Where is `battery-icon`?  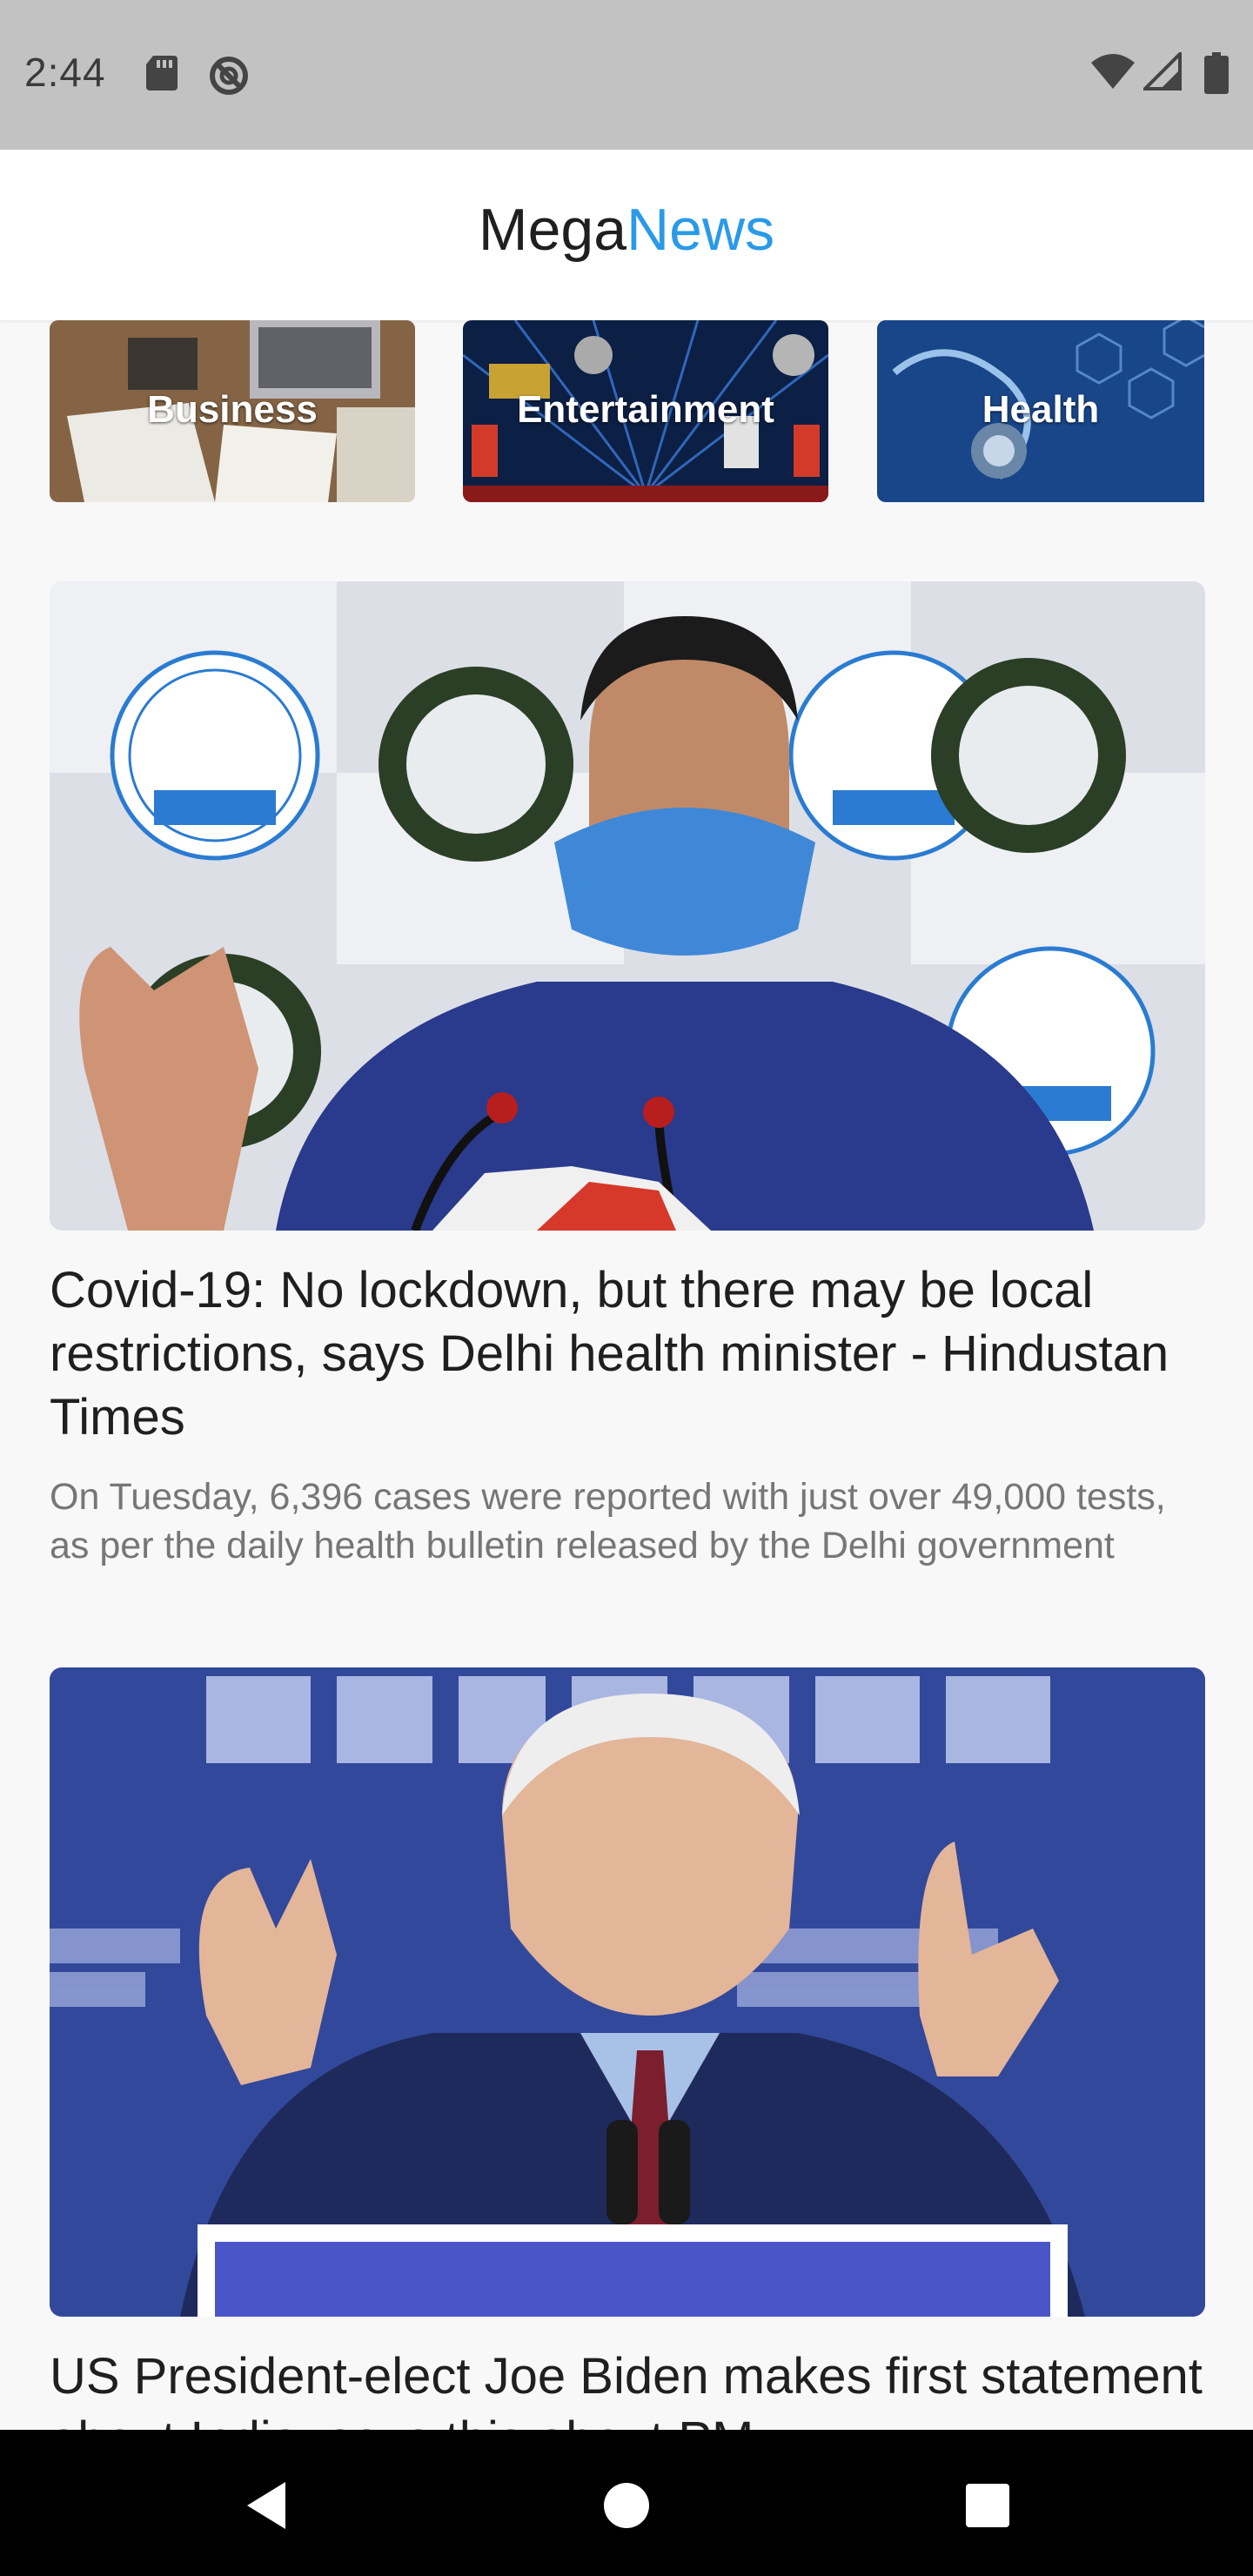
battery-icon is located at coordinates (1216, 75).